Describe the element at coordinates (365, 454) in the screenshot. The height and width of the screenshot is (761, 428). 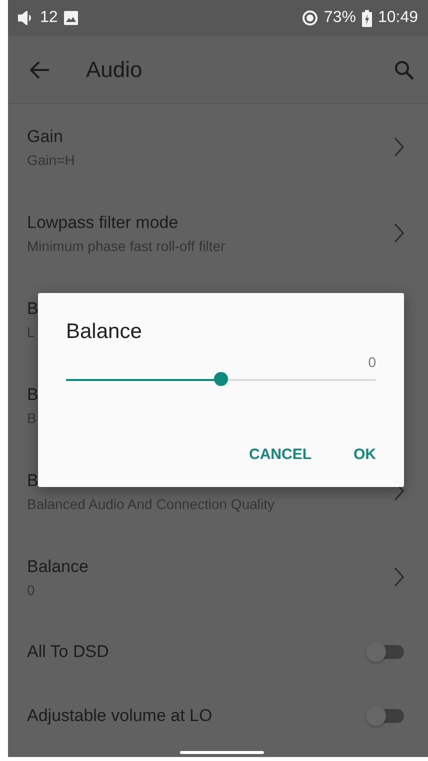
I see `dialog-button: OK` at that location.